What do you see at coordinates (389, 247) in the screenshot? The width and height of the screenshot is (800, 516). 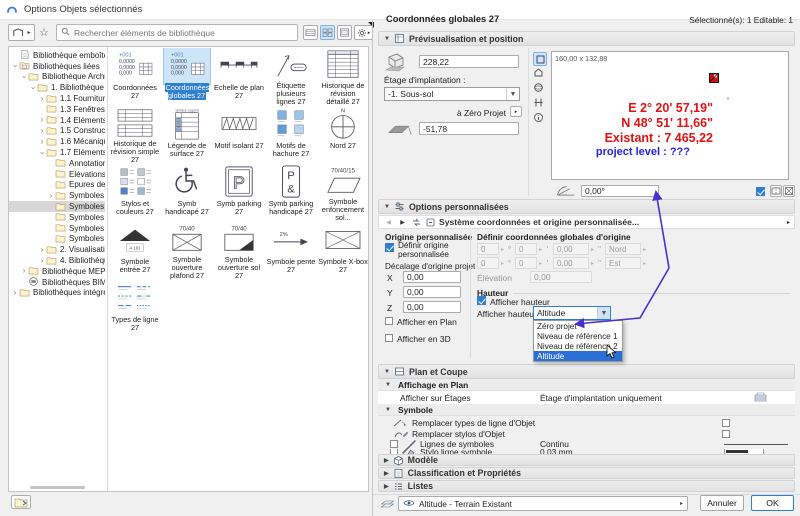 I see `define-origin-checkbox` at bounding box center [389, 247].